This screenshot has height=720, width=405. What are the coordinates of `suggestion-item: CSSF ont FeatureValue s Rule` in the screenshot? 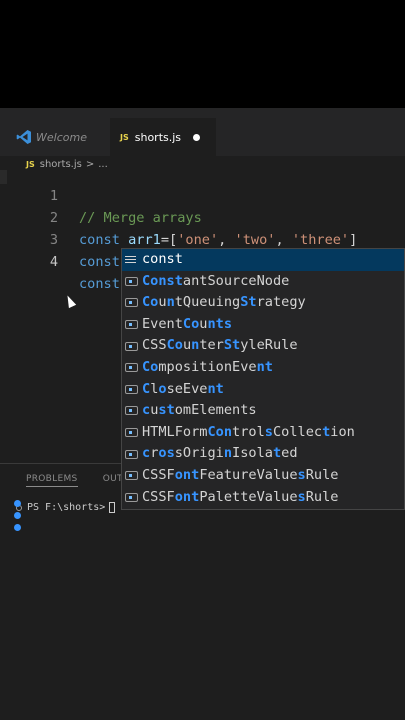 It's located at (263, 476).